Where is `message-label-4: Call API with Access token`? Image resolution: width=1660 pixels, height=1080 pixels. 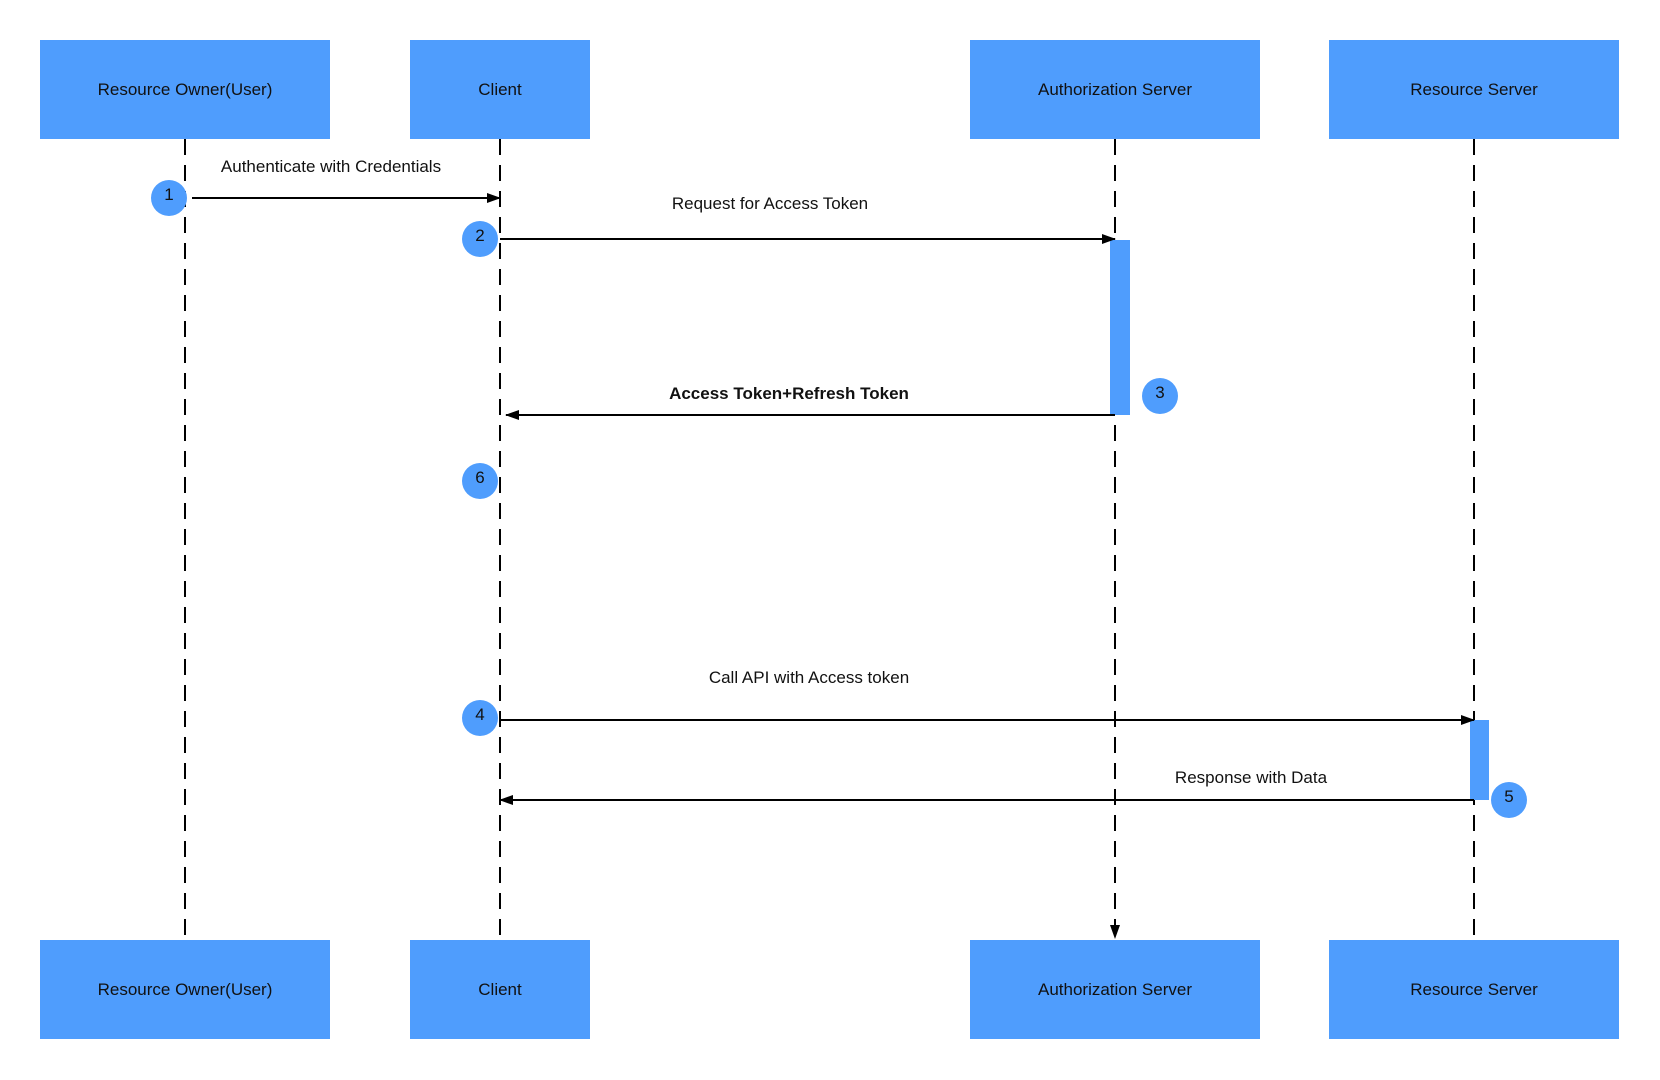 message-label-4: Call API with Access token is located at coordinates (809, 677).